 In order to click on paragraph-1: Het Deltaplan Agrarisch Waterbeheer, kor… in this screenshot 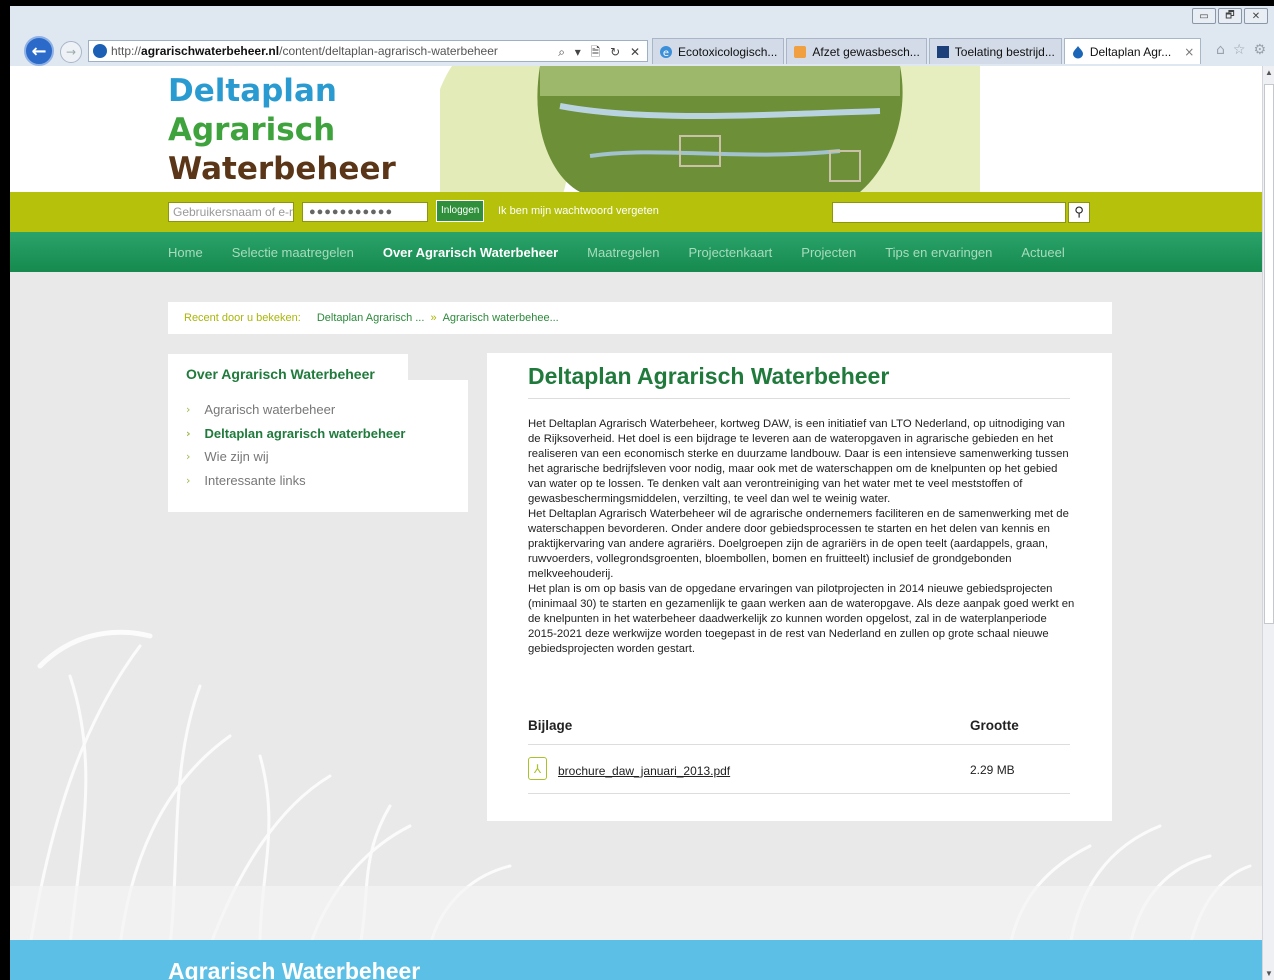, I will do `click(798, 461)`.